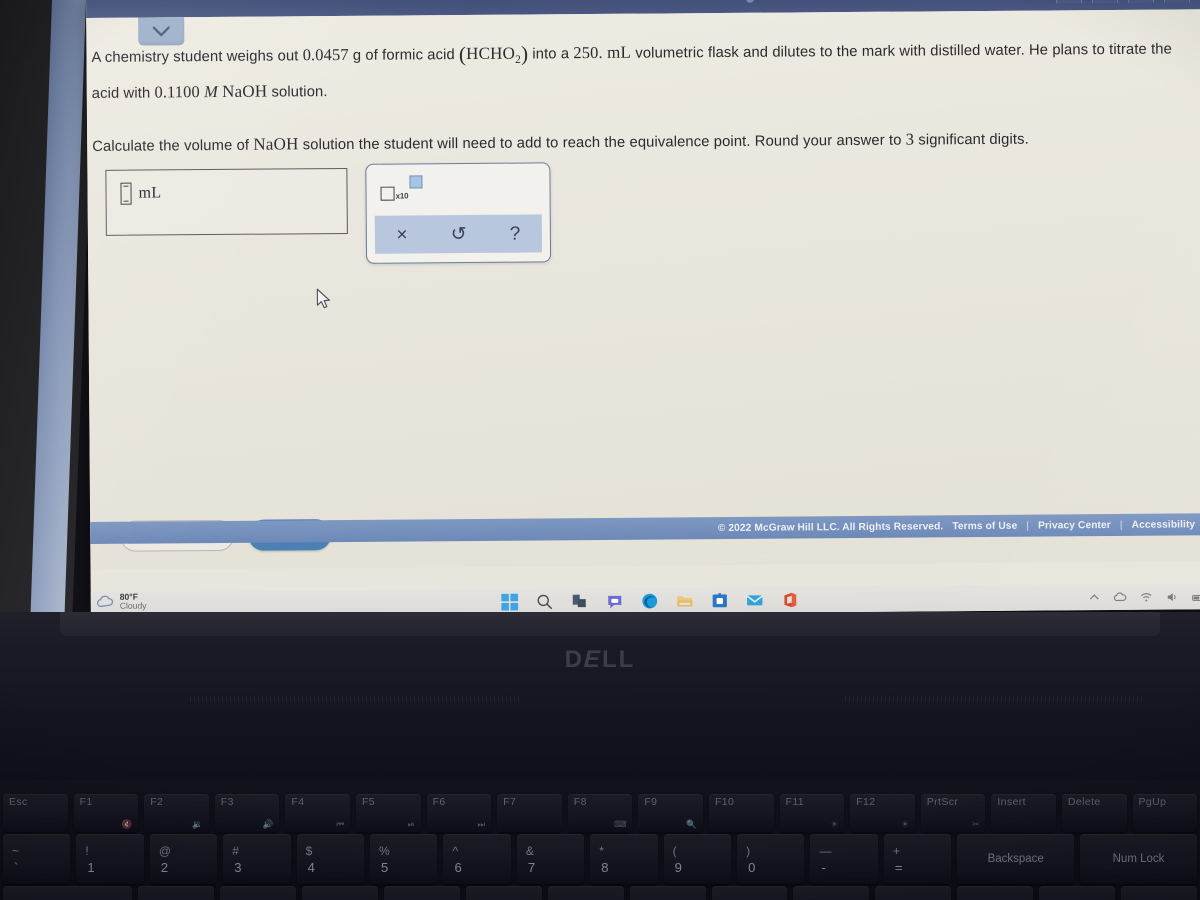  I want to click on key-w: W, so click(257, 893).